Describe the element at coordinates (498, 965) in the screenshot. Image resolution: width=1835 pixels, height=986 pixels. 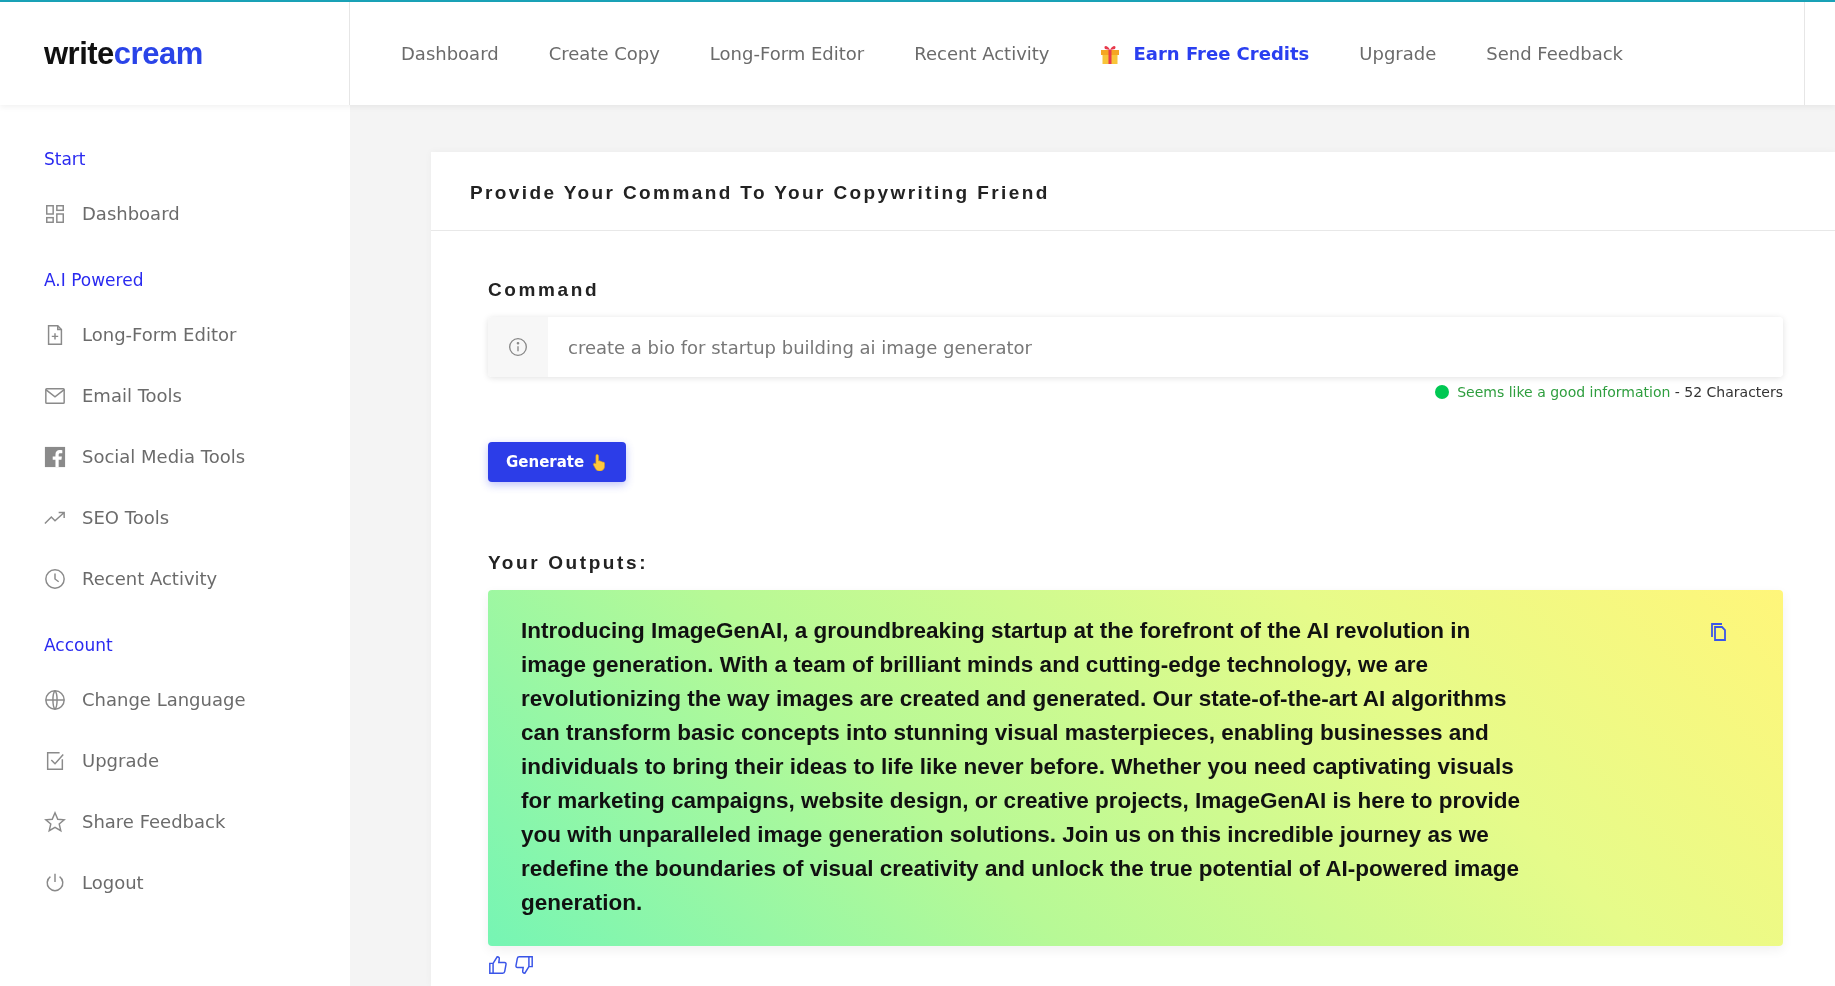
I see `thumbs-up-button` at that location.